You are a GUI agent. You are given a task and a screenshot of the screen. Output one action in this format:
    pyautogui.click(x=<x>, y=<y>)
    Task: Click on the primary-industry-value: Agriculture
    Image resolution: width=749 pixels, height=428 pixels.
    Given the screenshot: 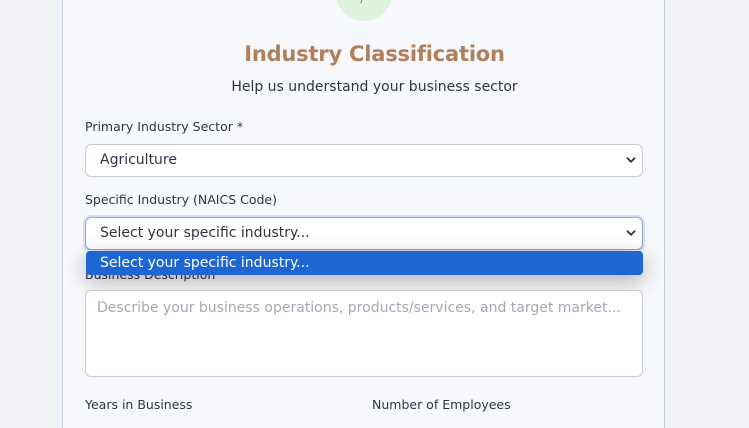 What is the action you would take?
    pyautogui.click(x=138, y=160)
    